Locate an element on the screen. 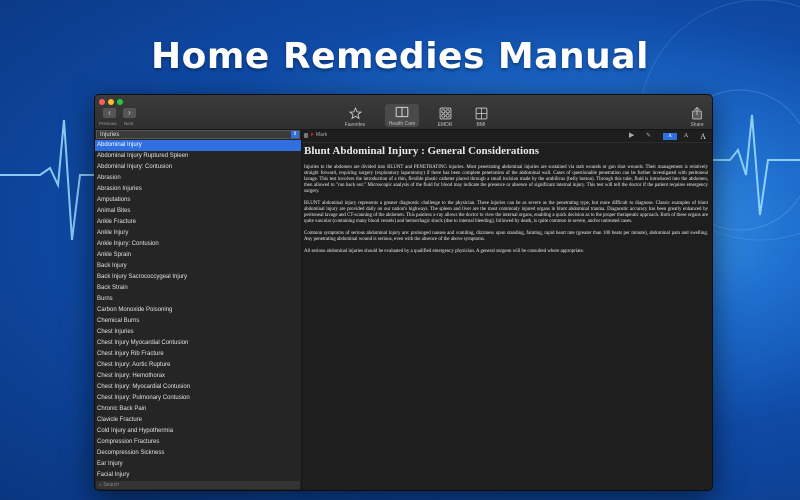 The height and width of the screenshot is (500, 800). bookmark-icon is located at coordinates (306, 135).